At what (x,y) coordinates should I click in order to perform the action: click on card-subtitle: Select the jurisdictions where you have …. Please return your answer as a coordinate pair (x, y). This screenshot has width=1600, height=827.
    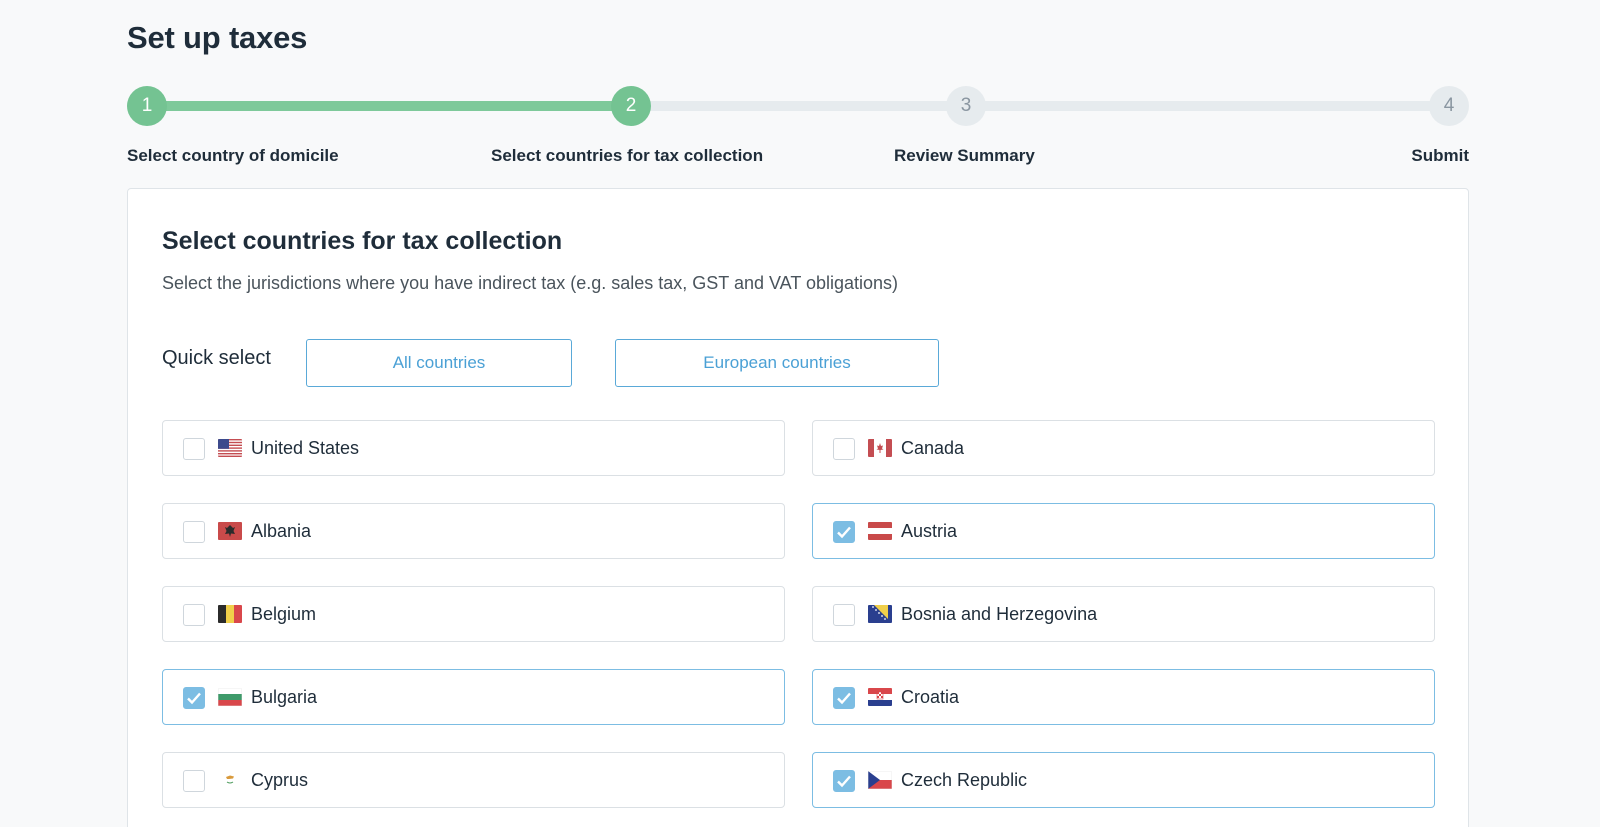
    Looking at the image, I should click on (530, 283).